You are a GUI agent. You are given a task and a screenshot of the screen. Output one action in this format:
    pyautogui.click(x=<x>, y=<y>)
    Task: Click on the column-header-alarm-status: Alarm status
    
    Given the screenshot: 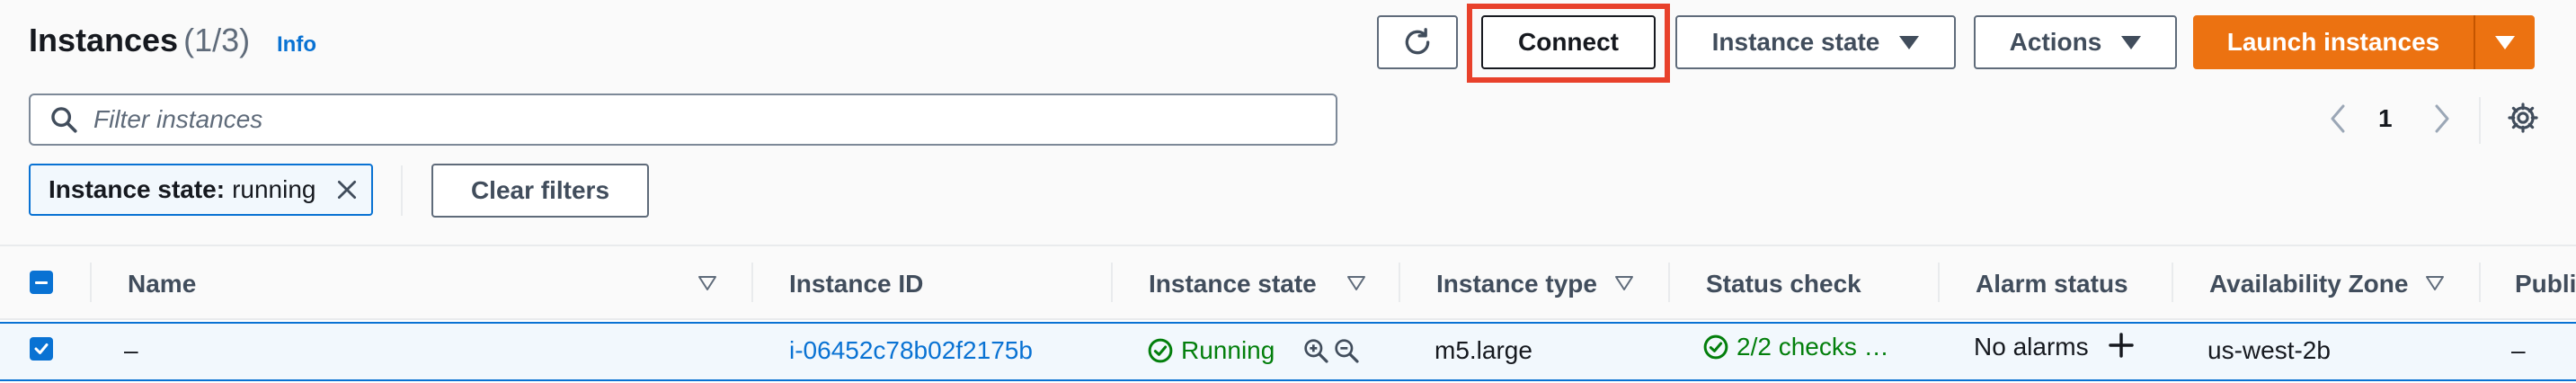 What is the action you would take?
    pyautogui.click(x=2052, y=284)
    